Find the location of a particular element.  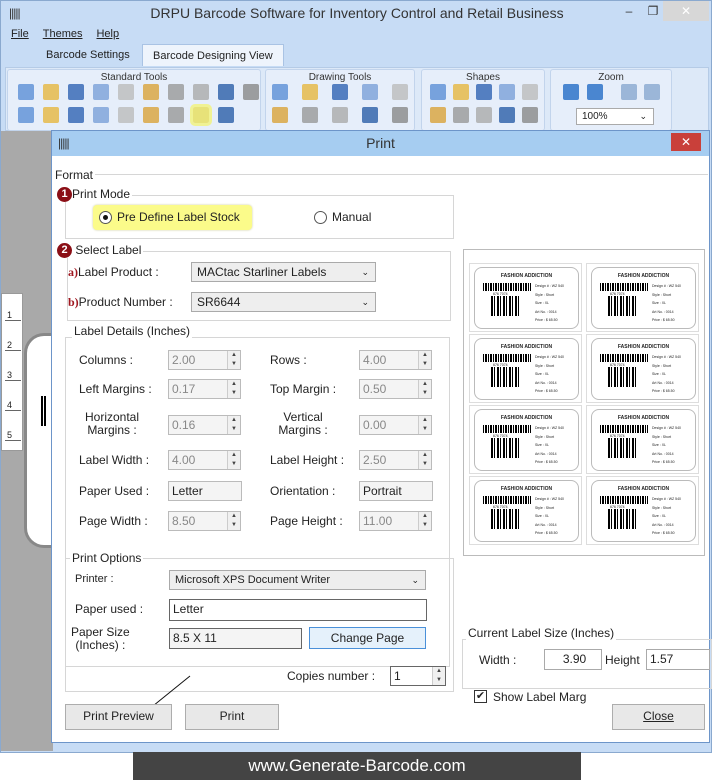

cut-icon is located at coordinates (176, 92).